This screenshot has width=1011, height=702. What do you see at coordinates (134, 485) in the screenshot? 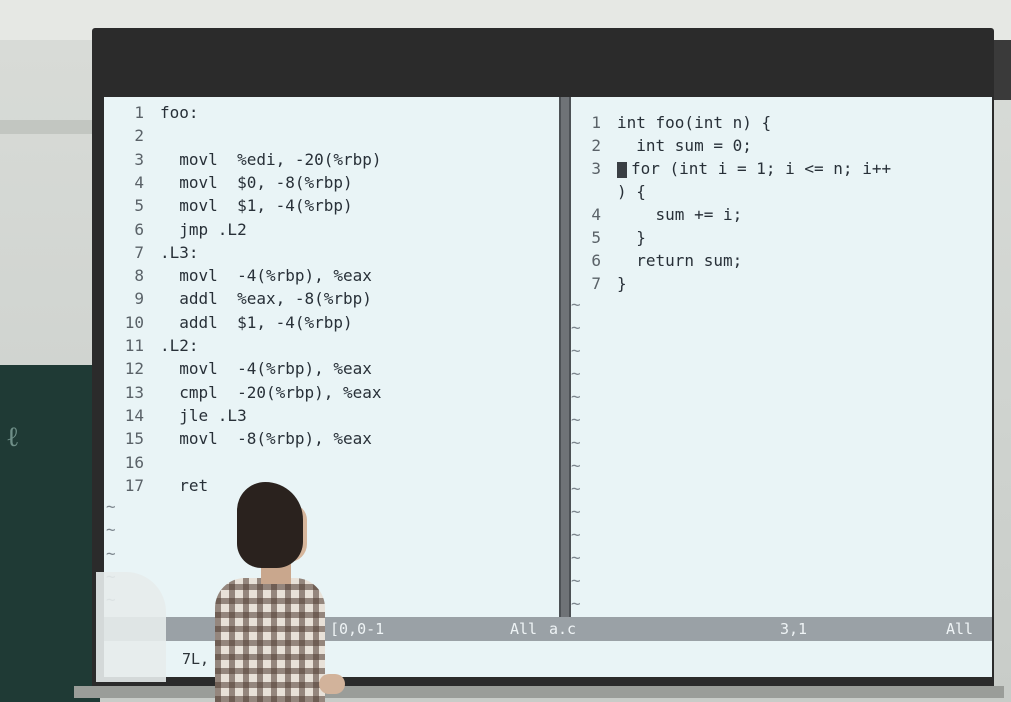
I see `line-number: 17` at bounding box center [134, 485].